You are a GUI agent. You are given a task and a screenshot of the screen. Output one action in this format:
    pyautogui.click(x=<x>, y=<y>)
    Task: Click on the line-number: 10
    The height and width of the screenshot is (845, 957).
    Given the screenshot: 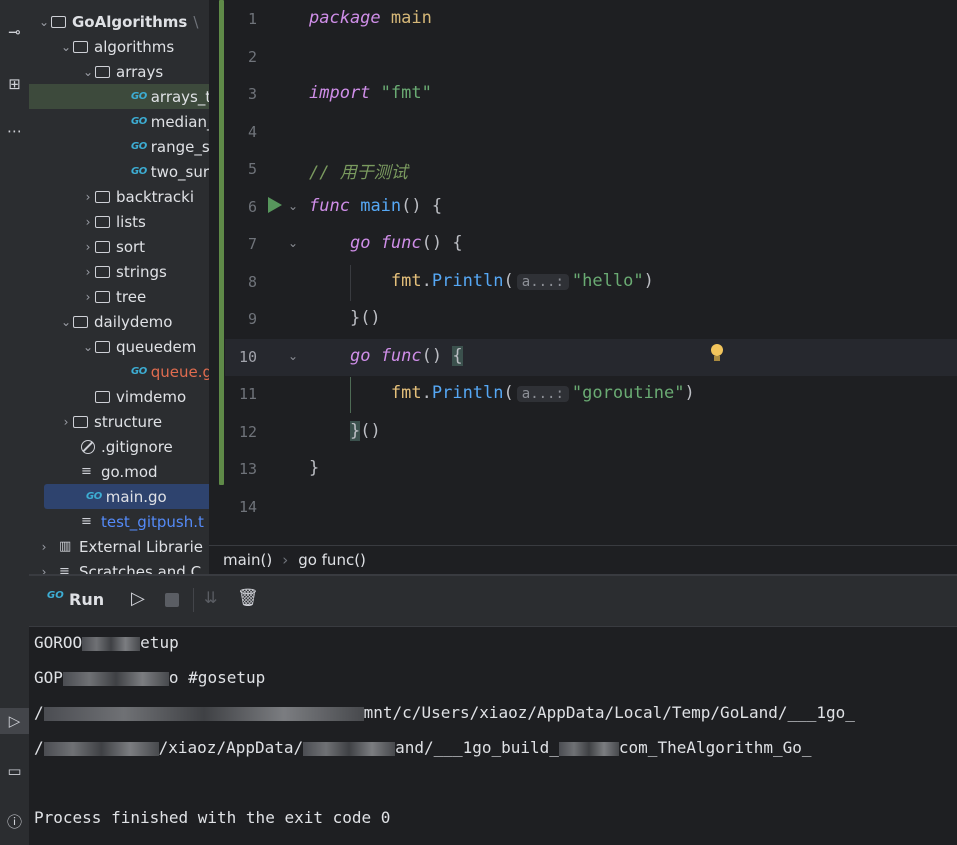 What is the action you would take?
    pyautogui.click(x=247, y=357)
    